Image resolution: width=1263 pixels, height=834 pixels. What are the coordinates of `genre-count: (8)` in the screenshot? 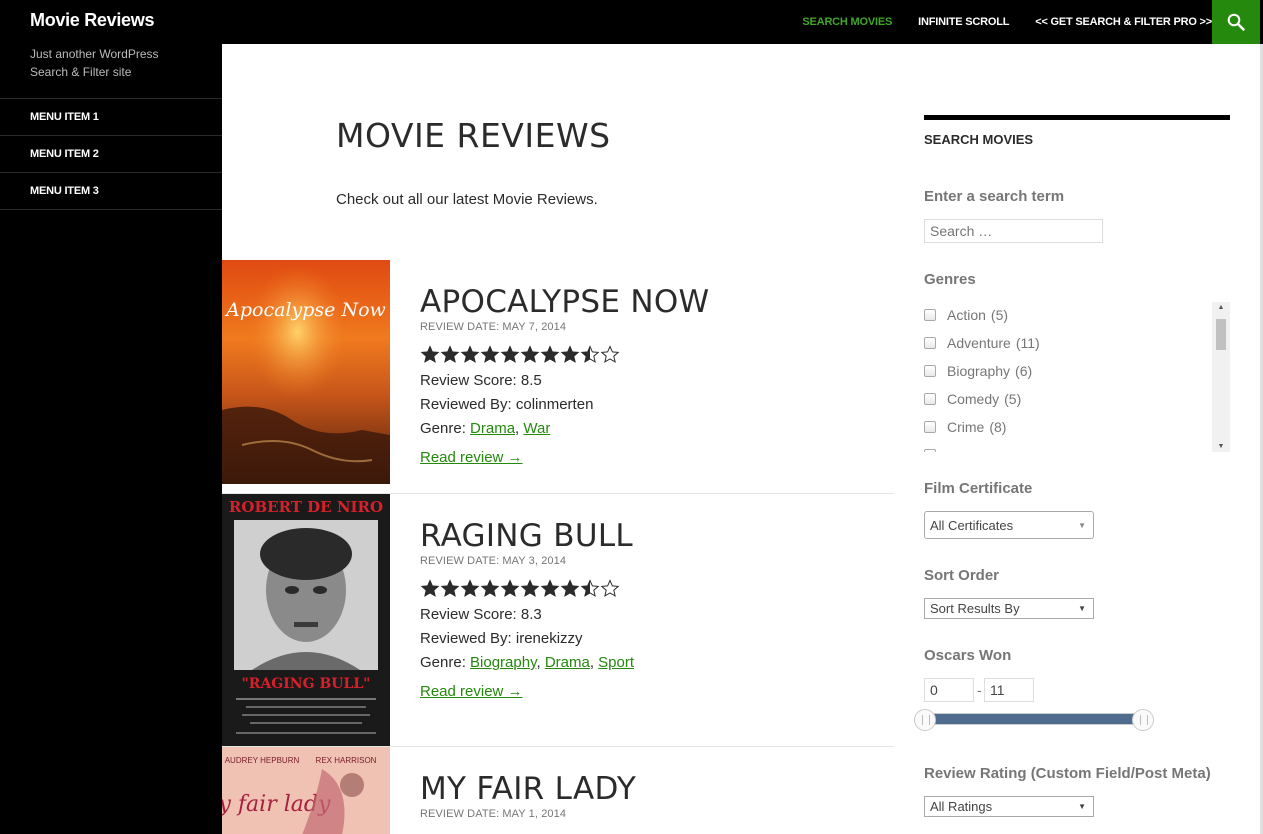 It's located at (998, 427).